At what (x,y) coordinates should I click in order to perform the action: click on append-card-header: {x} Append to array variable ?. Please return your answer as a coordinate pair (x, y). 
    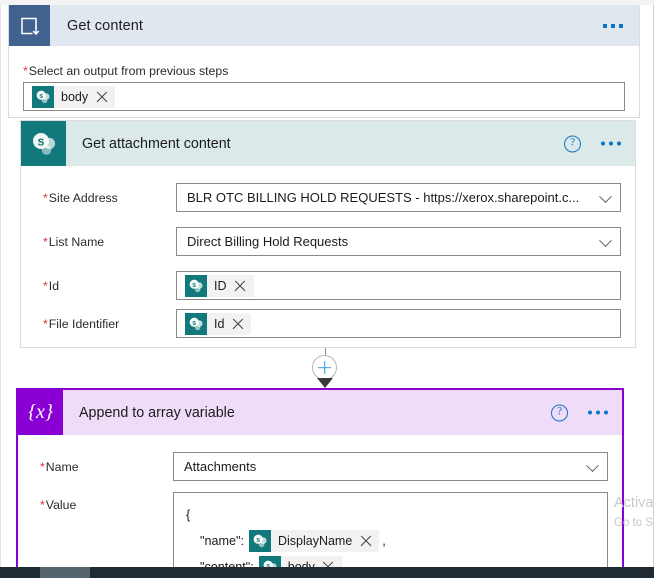
    Looking at the image, I should click on (320, 412).